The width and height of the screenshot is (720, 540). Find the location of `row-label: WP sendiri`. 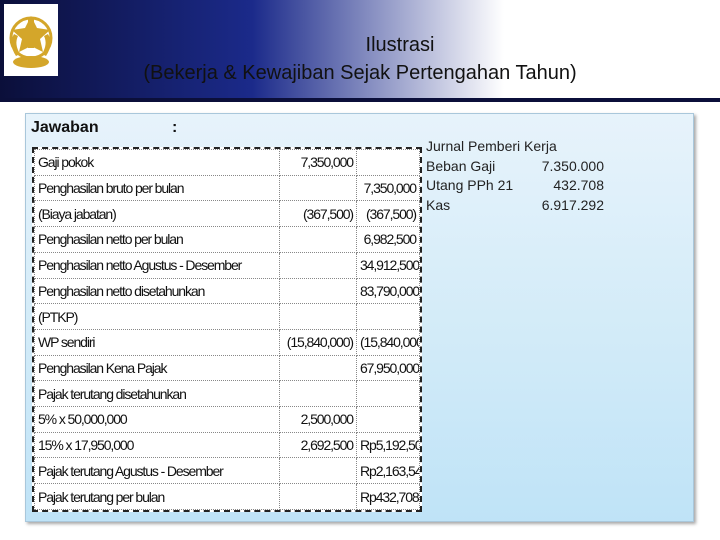

row-label: WP sendiri is located at coordinates (157, 342).